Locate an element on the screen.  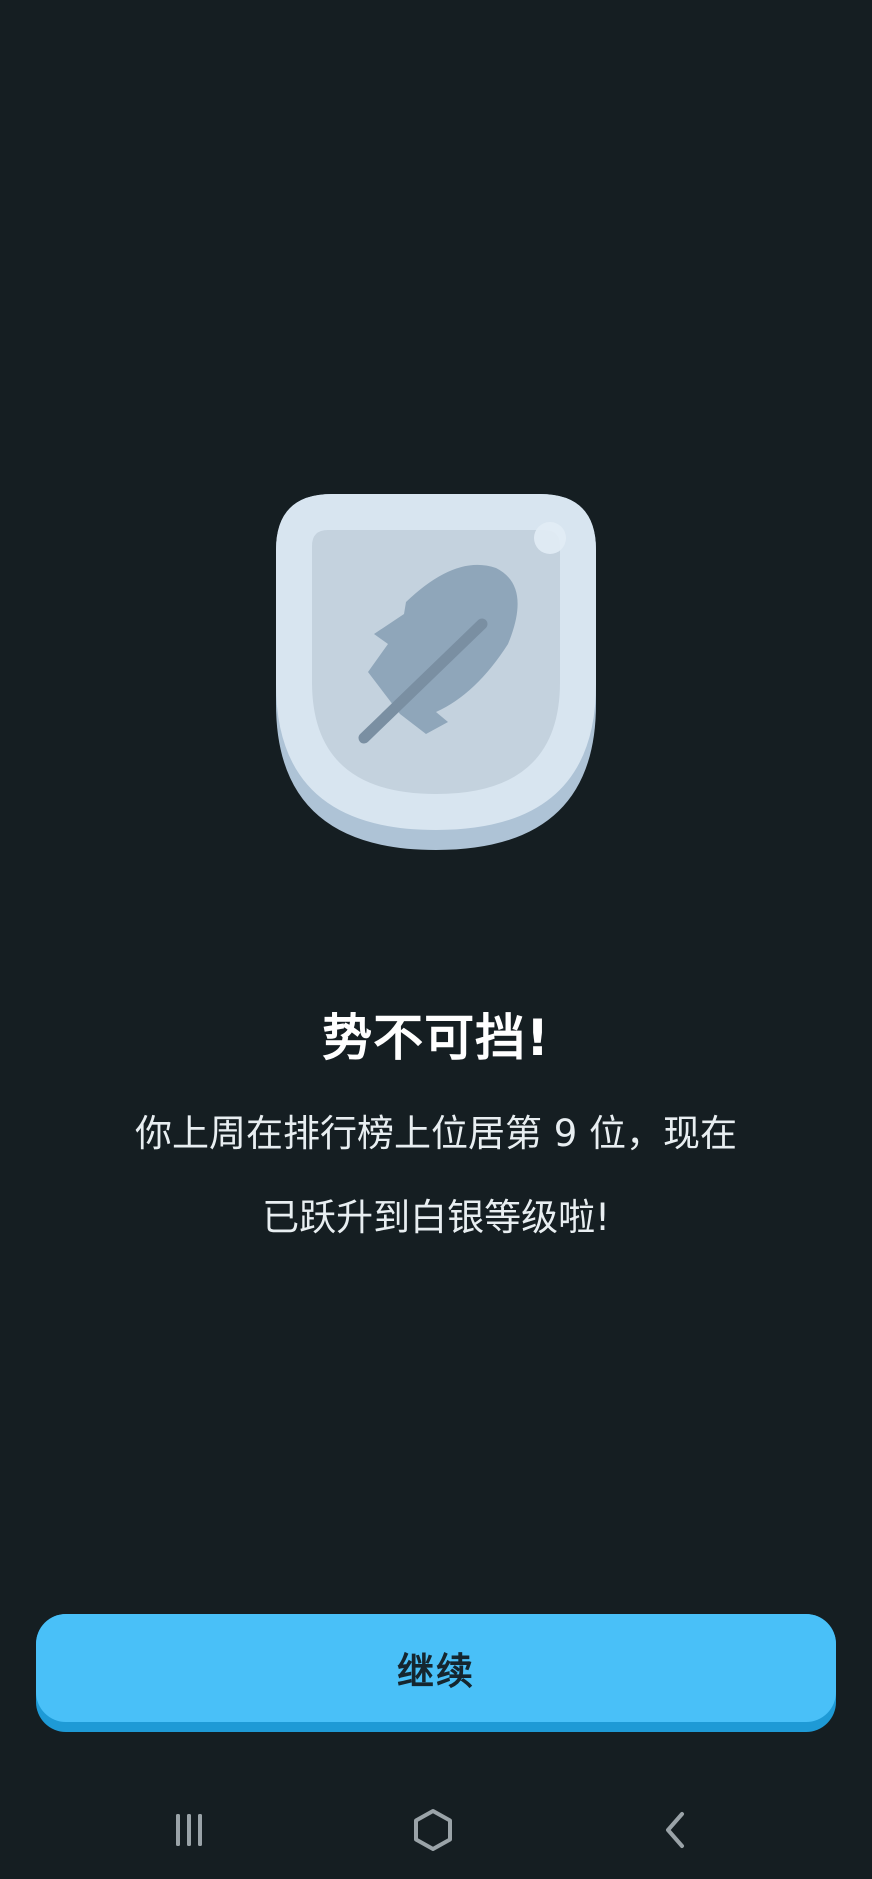
back-icon is located at coordinates (675, 1829).